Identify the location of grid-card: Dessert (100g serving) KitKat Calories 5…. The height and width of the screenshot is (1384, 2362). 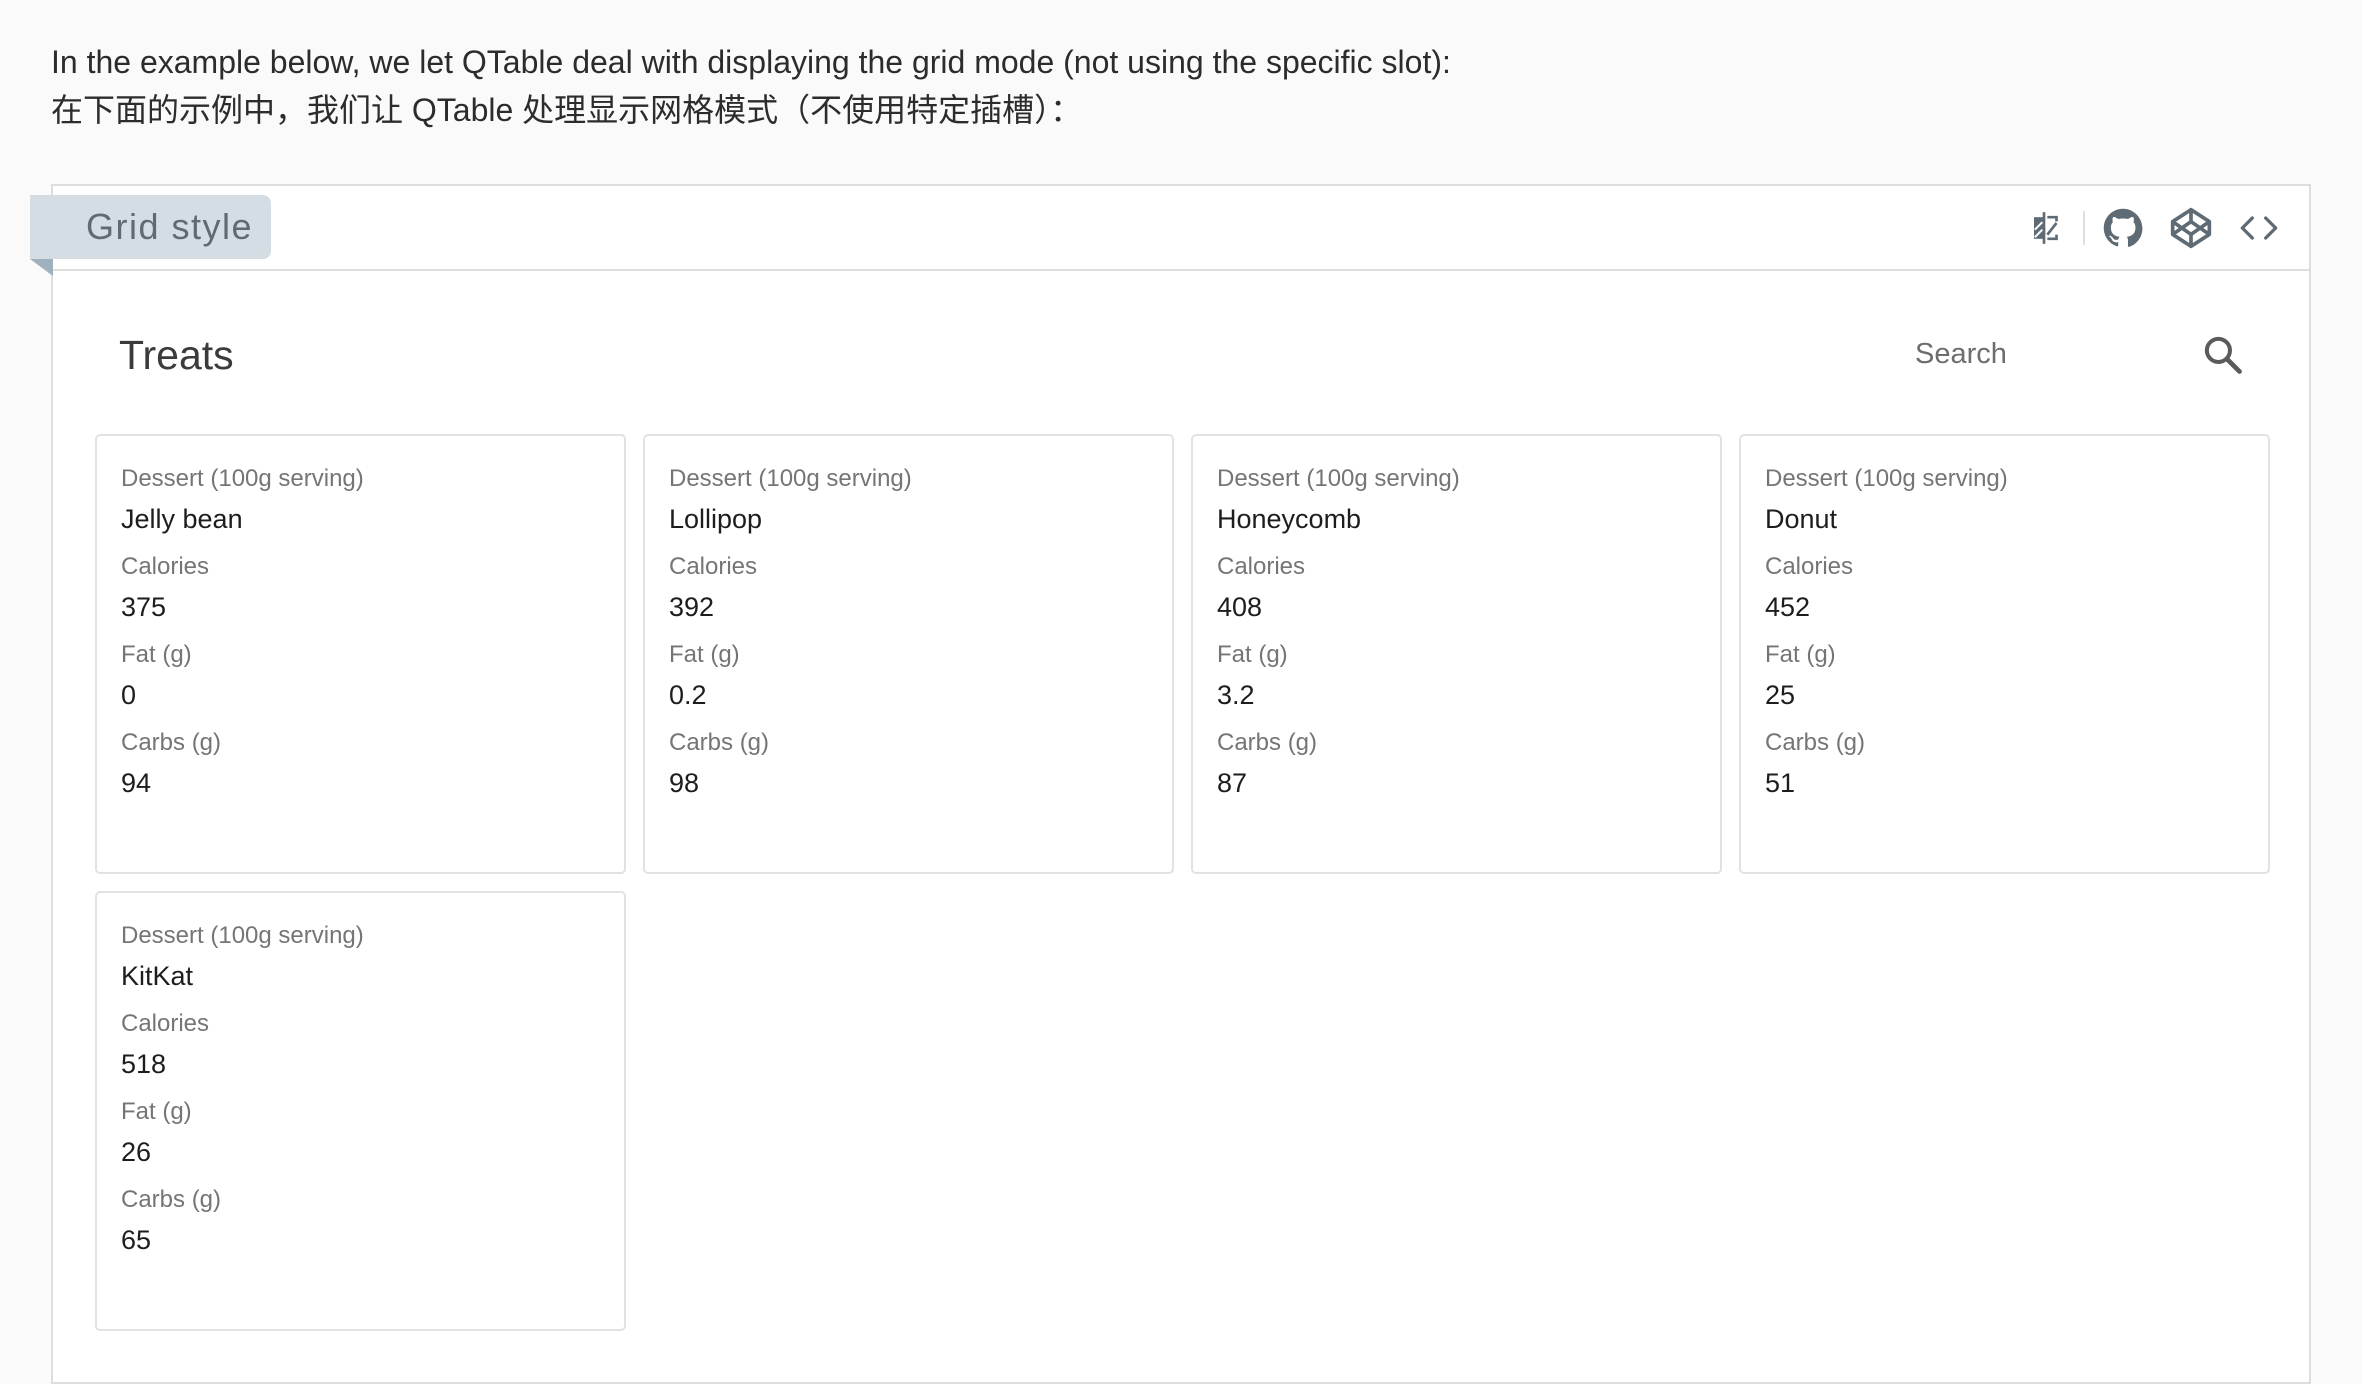
(360, 1111).